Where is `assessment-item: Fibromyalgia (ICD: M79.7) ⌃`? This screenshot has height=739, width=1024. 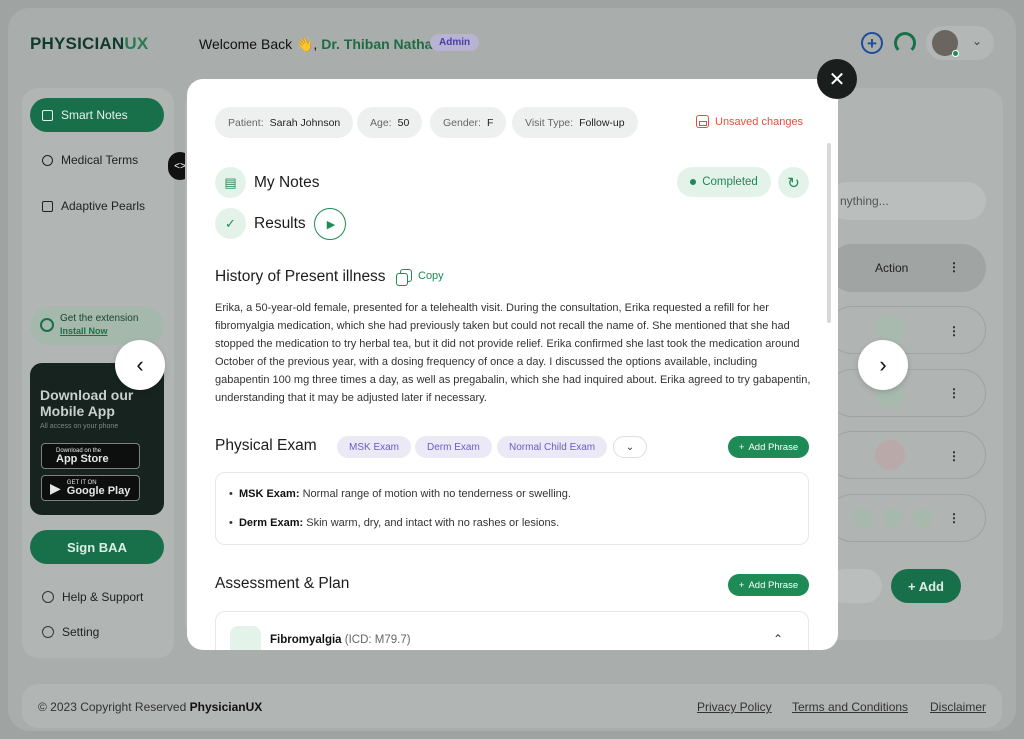
assessment-item: Fibromyalgia (ICD: M79.7) ⌃ is located at coordinates (512, 630).